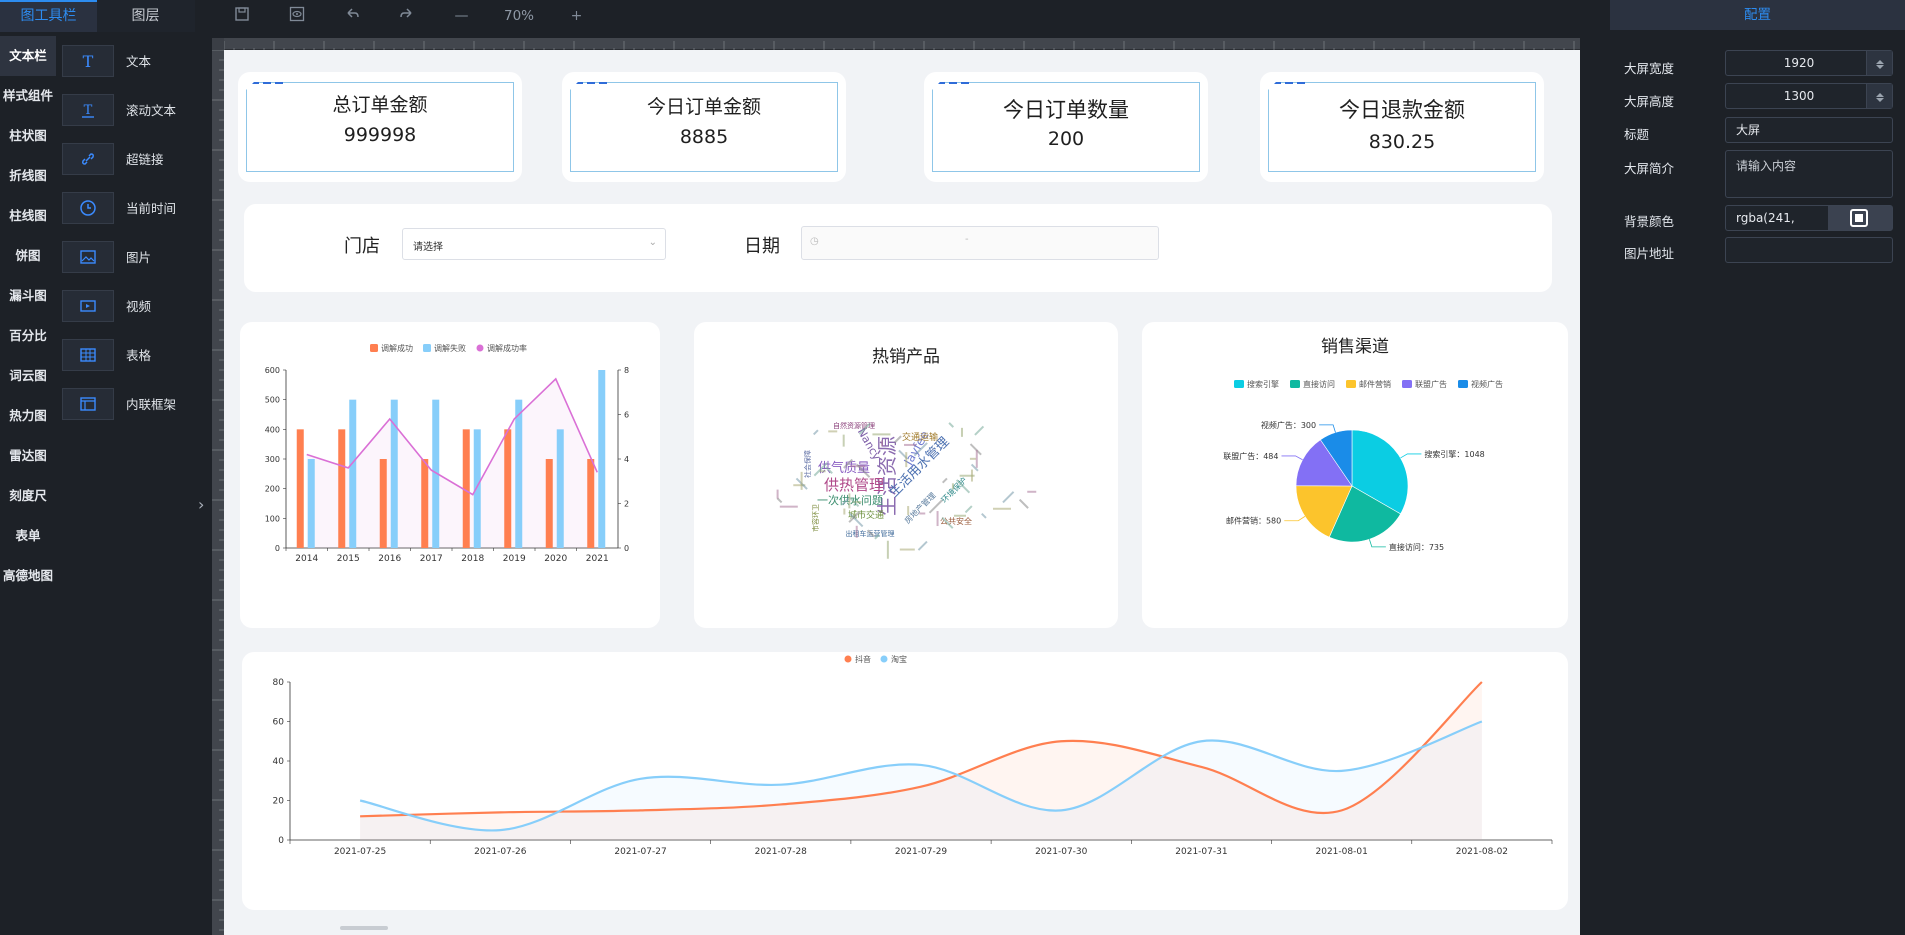 Image resolution: width=1905 pixels, height=935 pixels. I want to click on preview-icon, so click(296, 16).